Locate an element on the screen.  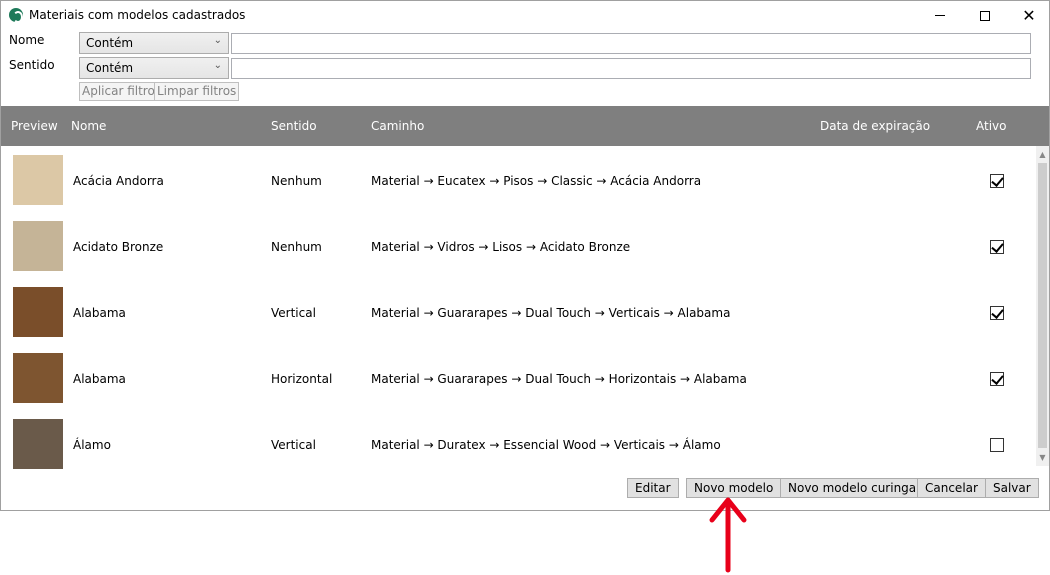
apply-filters-button: Aplicar filtros is located at coordinates (122, 91).